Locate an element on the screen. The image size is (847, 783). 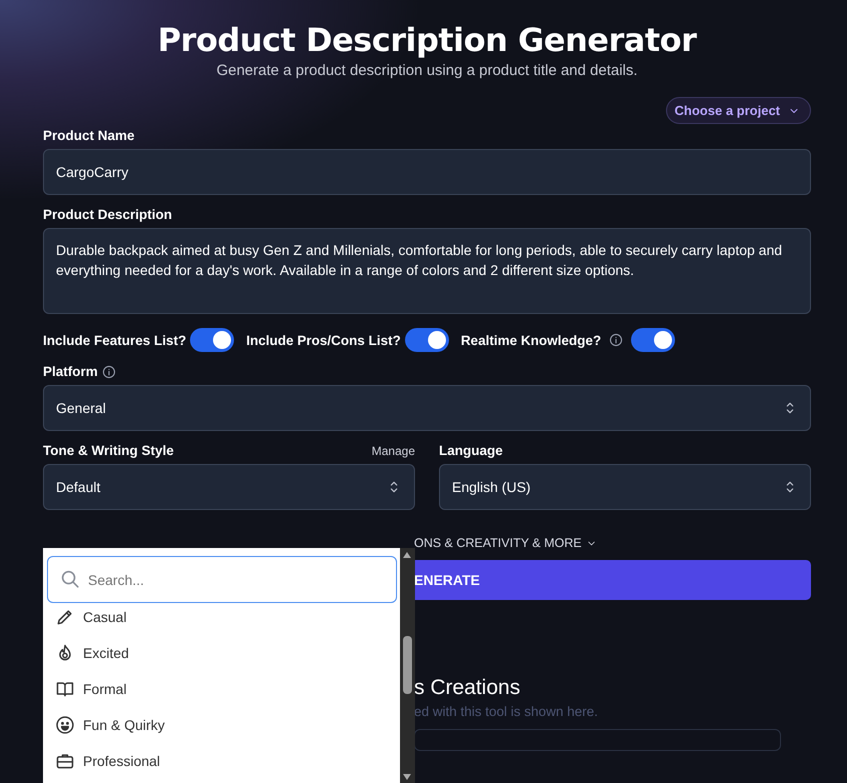
menu-option: Formal is located at coordinates (105, 689).